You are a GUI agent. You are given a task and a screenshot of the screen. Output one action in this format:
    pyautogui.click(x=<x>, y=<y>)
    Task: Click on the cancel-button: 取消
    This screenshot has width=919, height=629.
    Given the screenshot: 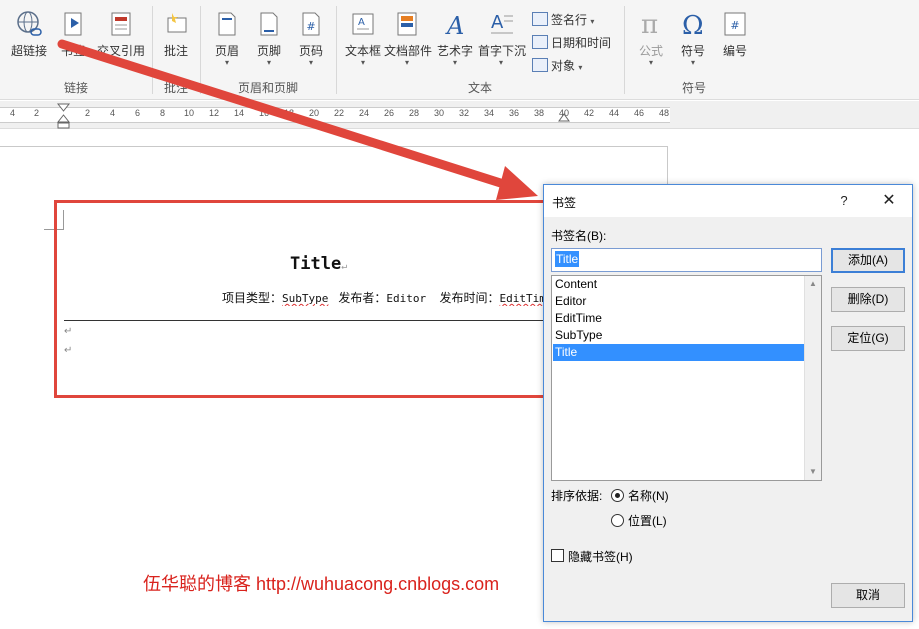 What is the action you would take?
    pyautogui.click(x=868, y=595)
    